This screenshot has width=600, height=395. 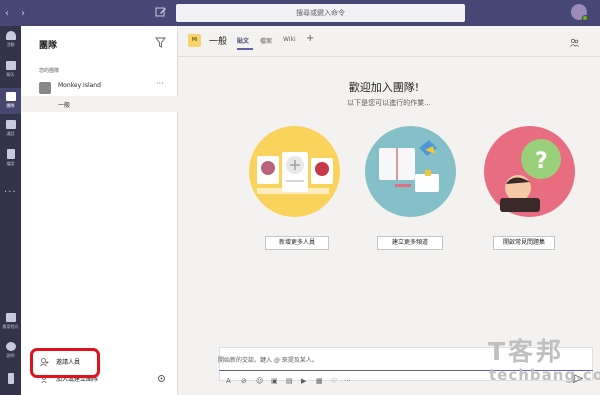 What do you see at coordinates (320, 13) in the screenshot?
I see `search-input: 搜尋或鍵入命令` at bounding box center [320, 13].